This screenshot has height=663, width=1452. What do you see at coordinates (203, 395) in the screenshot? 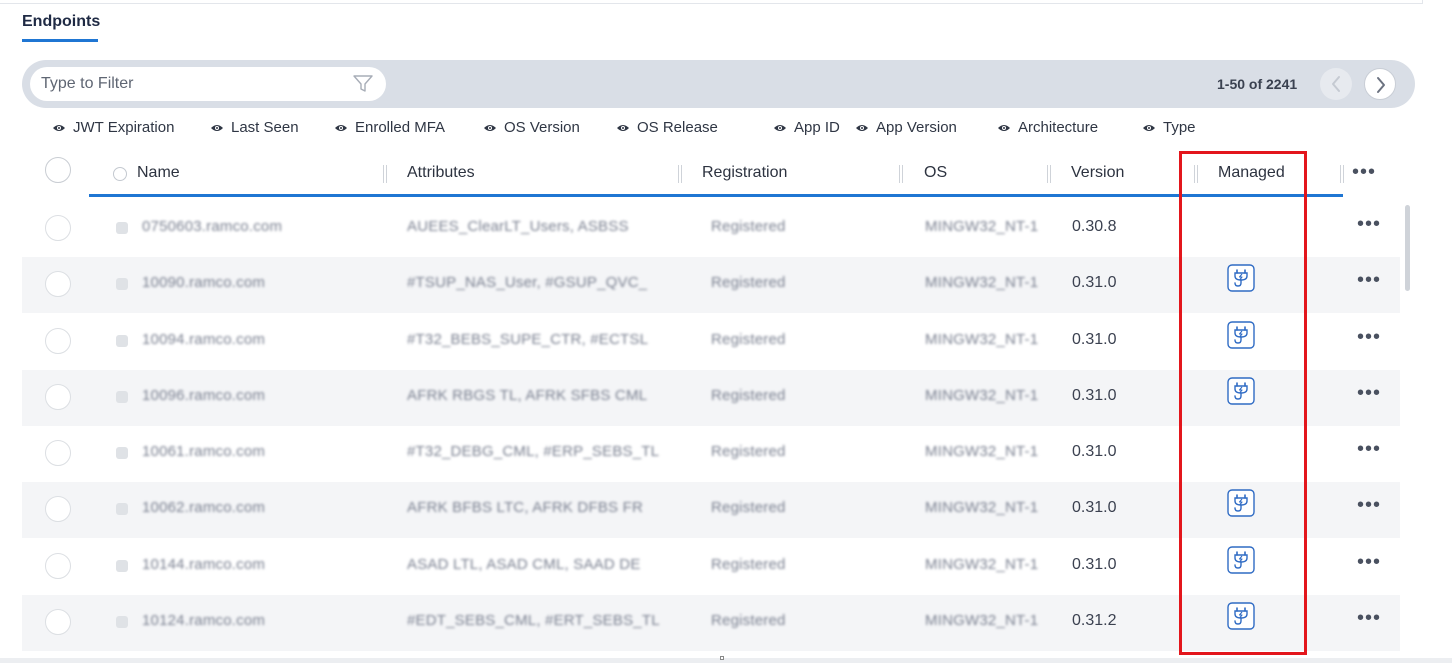
I see `endpoint-name: 10096.ramco.com` at bounding box center [203, 395].